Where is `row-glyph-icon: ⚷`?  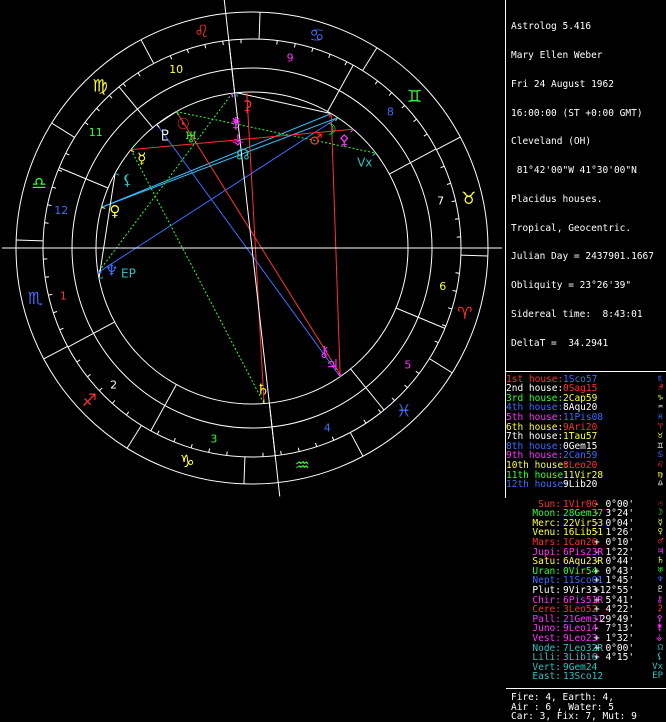
row-glyph-icon: ⚷ is located at coordinates (659, 601).